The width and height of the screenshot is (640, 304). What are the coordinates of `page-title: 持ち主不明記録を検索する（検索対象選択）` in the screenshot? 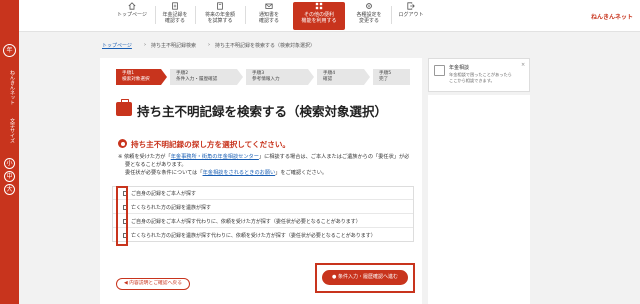 It's located at (262, 111).